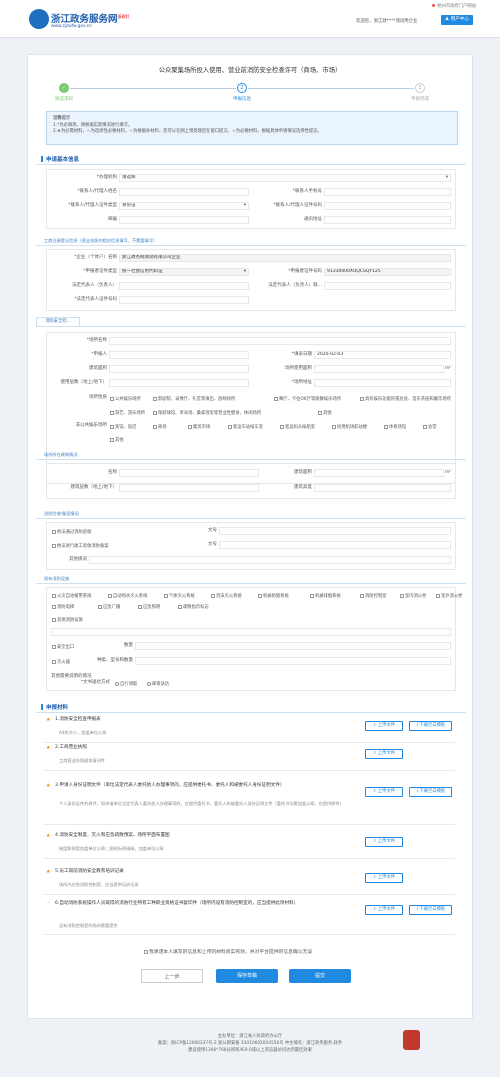 The image size is (500, 1077). Describe the element at coordinates (39, 19) in the screenshot. I see `zjzwfw-logo-icon` at that location.